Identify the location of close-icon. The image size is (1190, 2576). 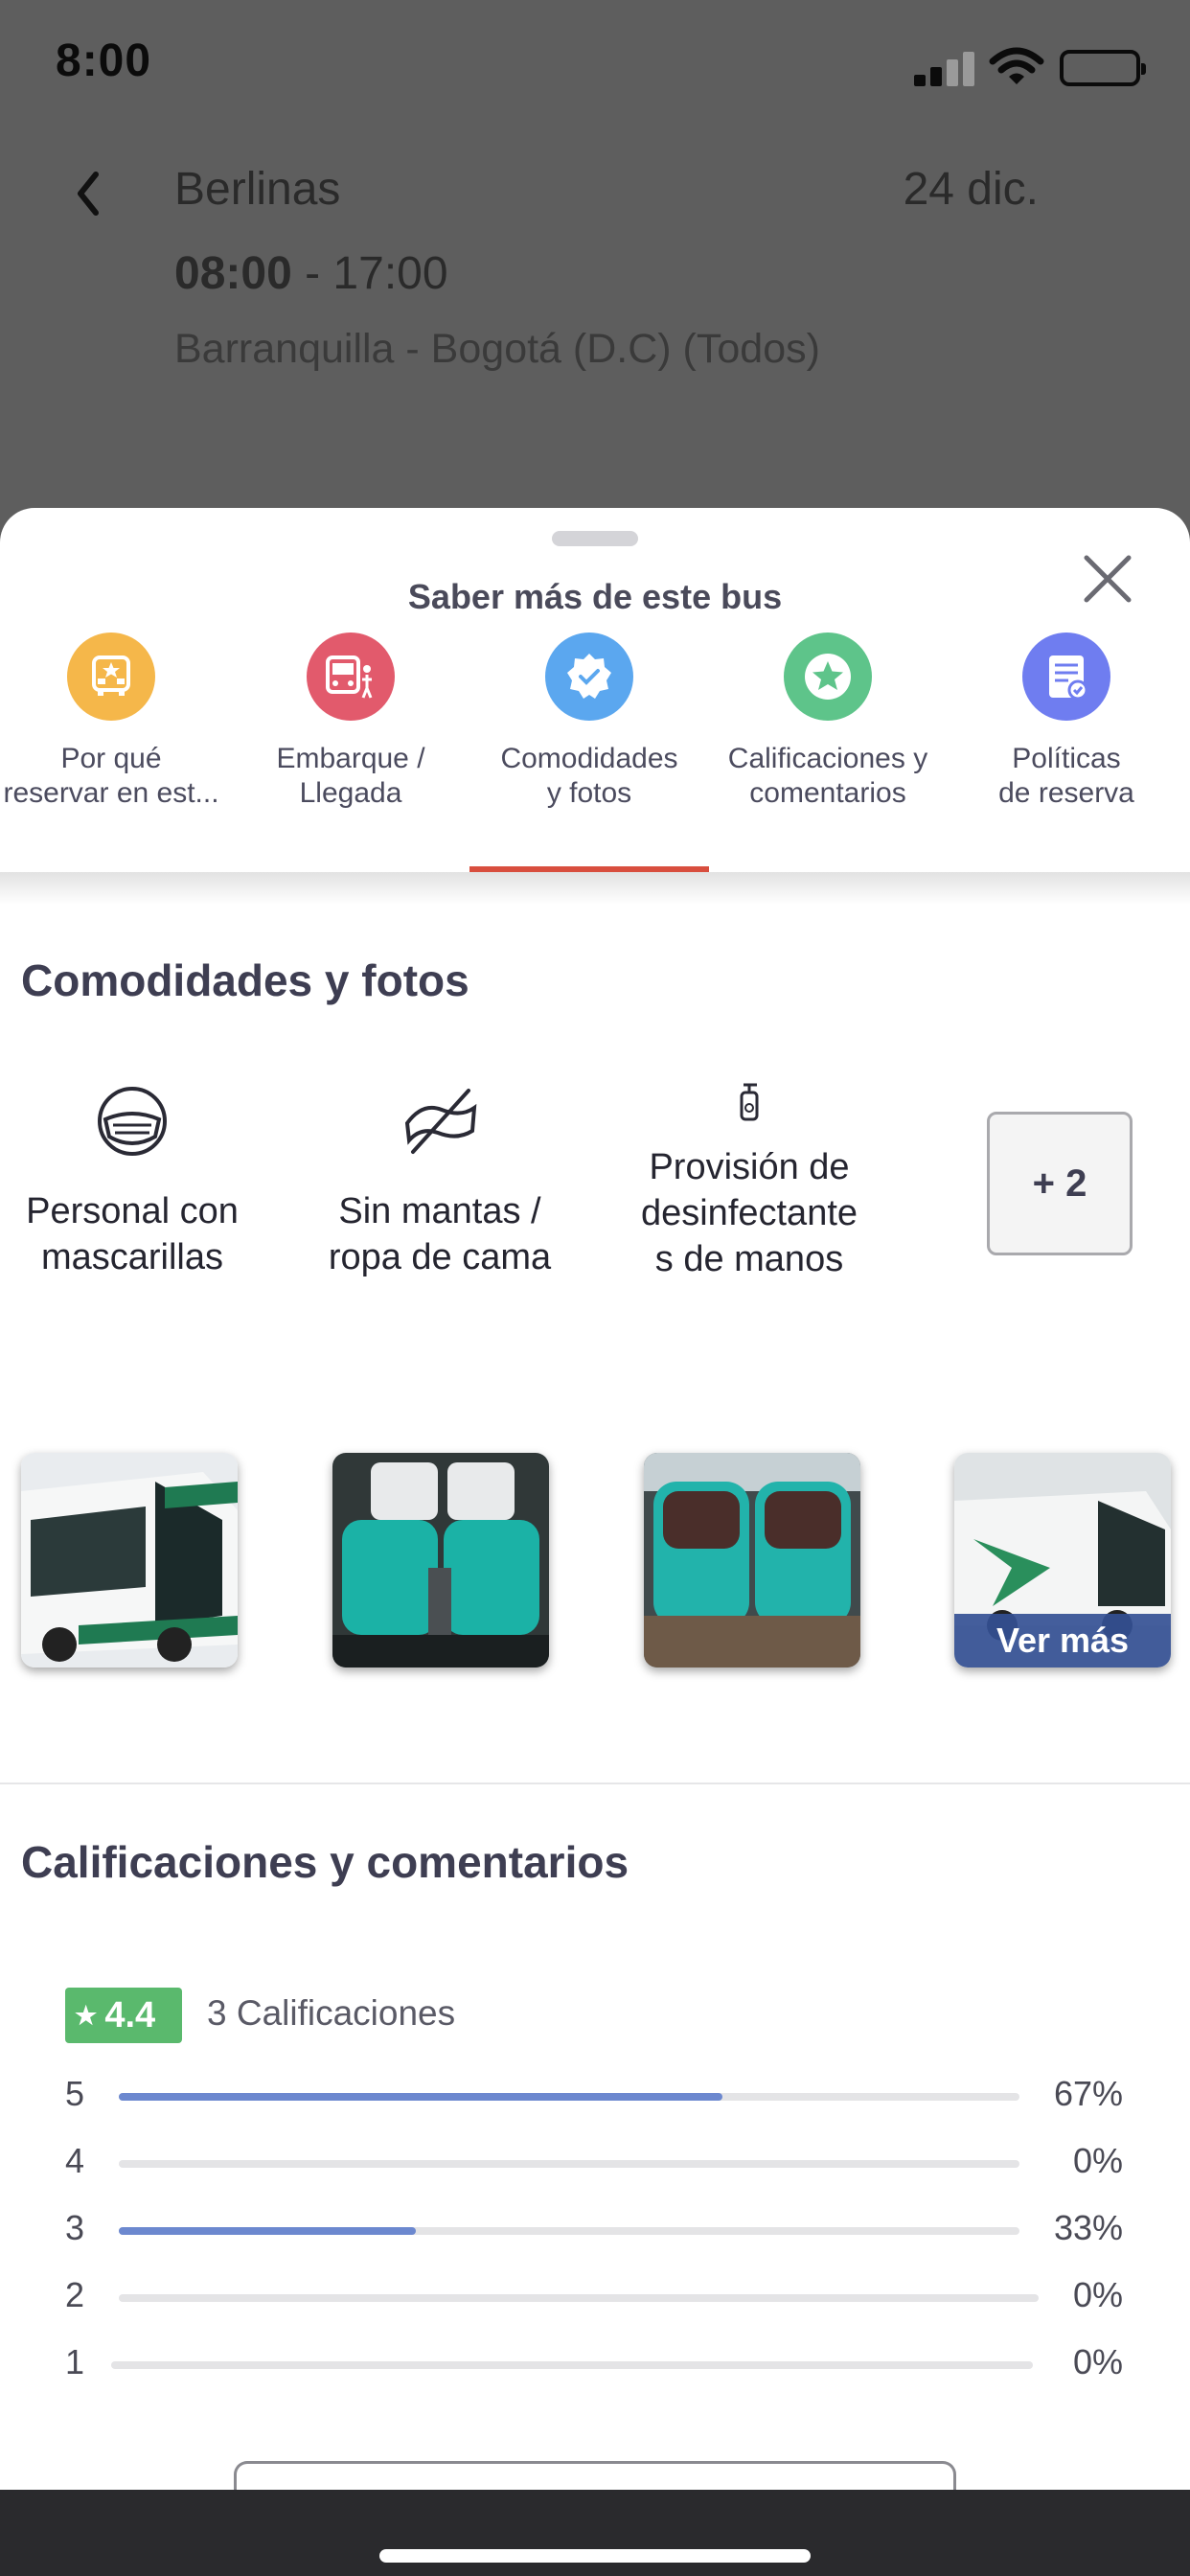
(1107, 579).